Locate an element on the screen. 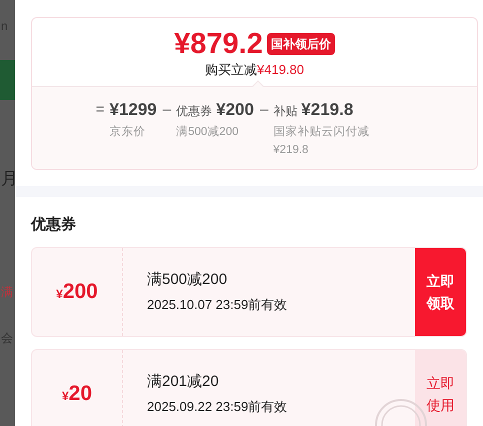 The image size is (483, 426). component-amount: ¥200 is located at coordinates (235, 110).